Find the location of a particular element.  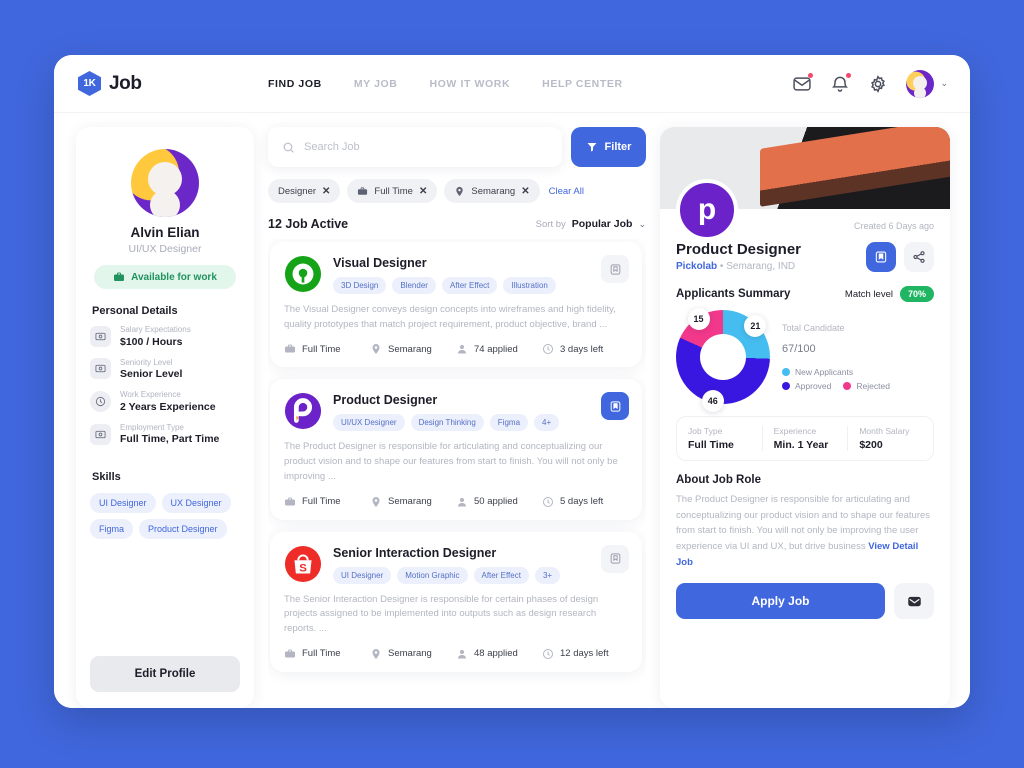

availability-badge: Available for work is located at coordinates (165, 277).